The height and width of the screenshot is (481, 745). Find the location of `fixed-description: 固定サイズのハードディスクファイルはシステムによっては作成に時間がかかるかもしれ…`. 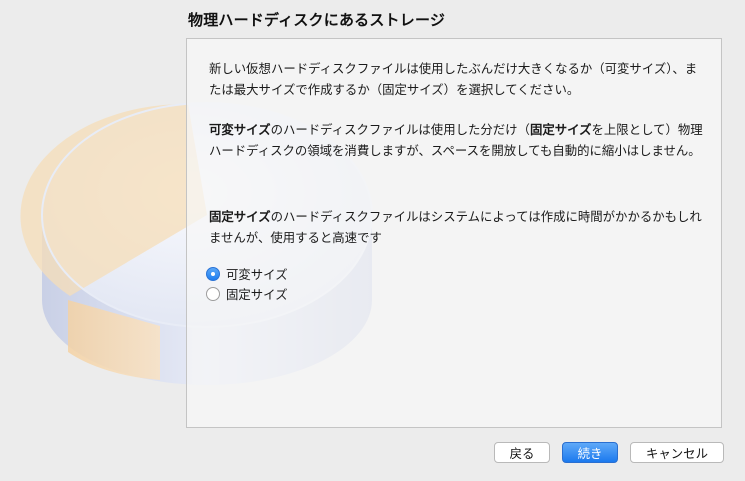

fixed-description: 固定サイズのハードディスクファイルはシステムによっては作成に時間がかかるかもしれ… is located at coordinates (457, 227).